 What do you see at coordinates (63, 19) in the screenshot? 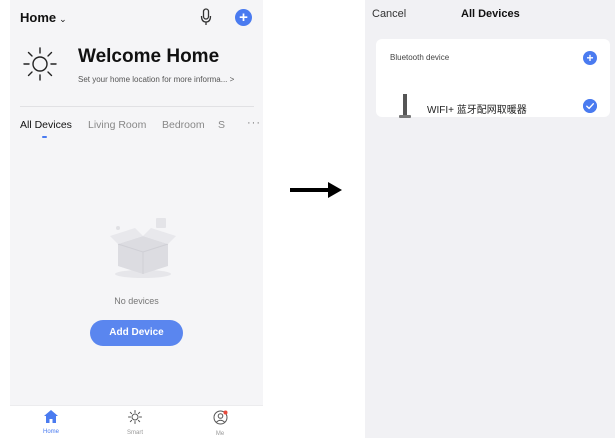
I see `chevron-down-icon: ⌄` at bounding box center [63, 19].